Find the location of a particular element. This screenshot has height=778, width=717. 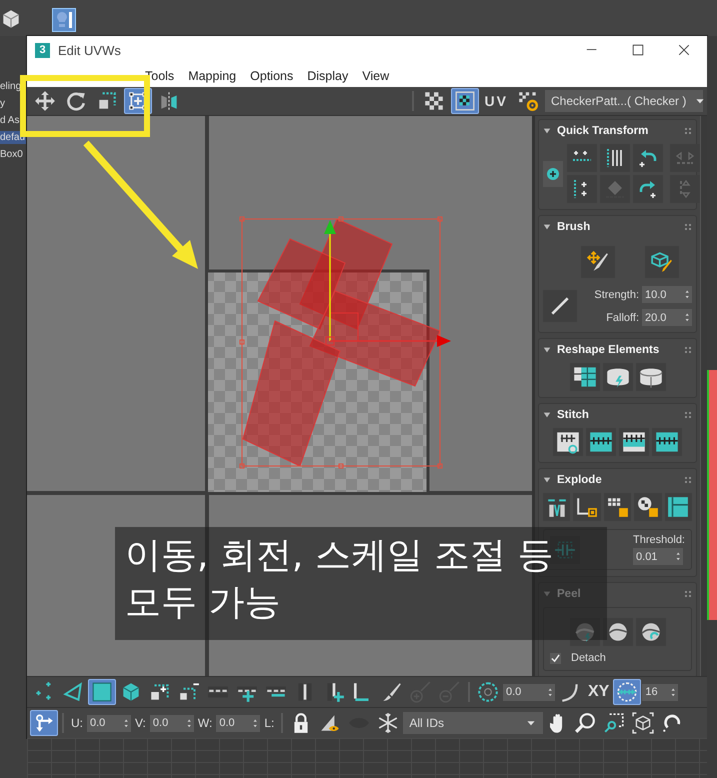

rotate-clockwise-icon is located at coordinates (648, 189).